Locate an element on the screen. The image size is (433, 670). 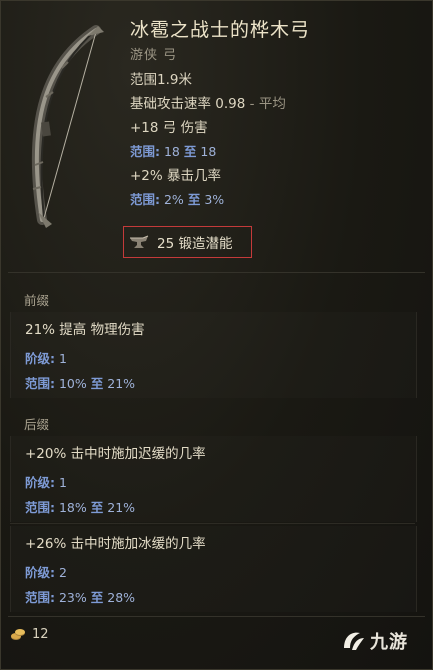
forging-potential: 25 锻造潜能 is located at coordinates (187, 242).